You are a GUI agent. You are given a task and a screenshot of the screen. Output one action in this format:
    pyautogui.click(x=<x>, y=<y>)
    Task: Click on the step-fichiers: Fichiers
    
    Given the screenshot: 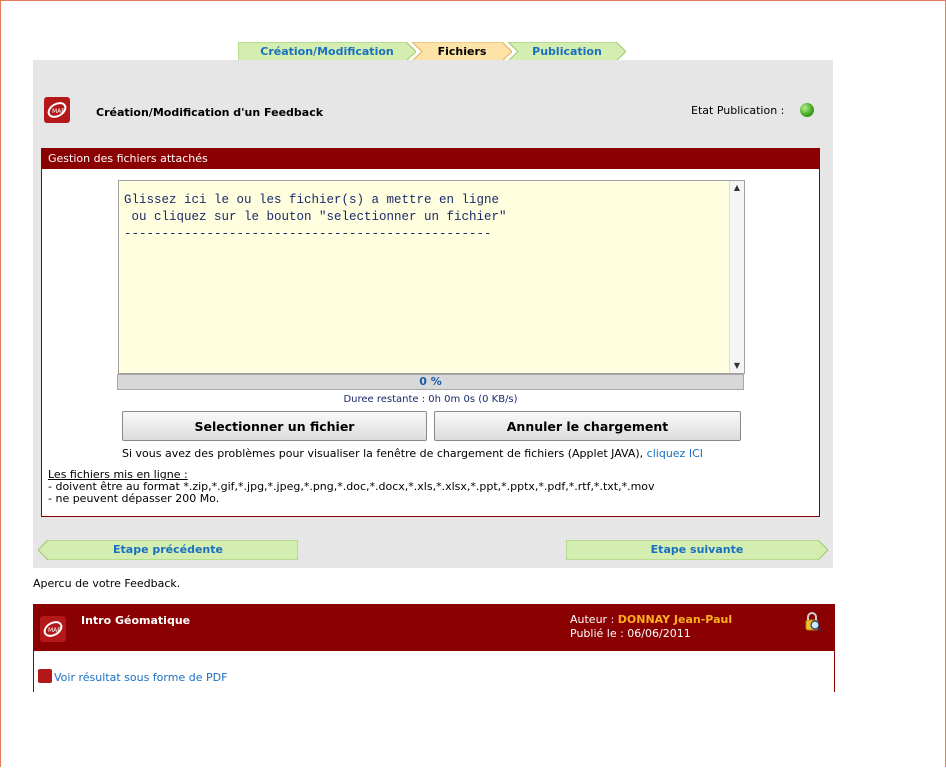 What is the action you would take?
    pyautogui.click(x=462, y=51)
    